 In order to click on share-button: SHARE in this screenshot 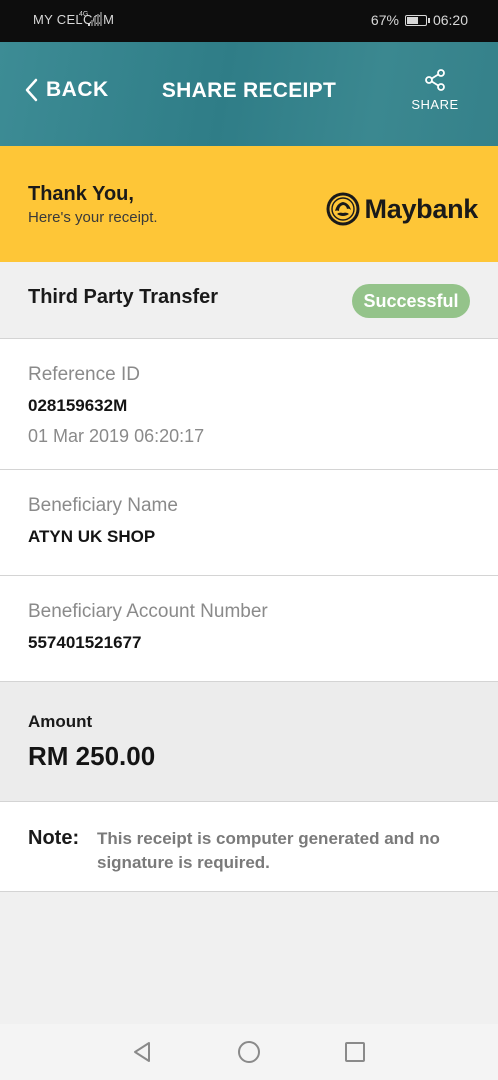, I will do `click(435, 90)`.